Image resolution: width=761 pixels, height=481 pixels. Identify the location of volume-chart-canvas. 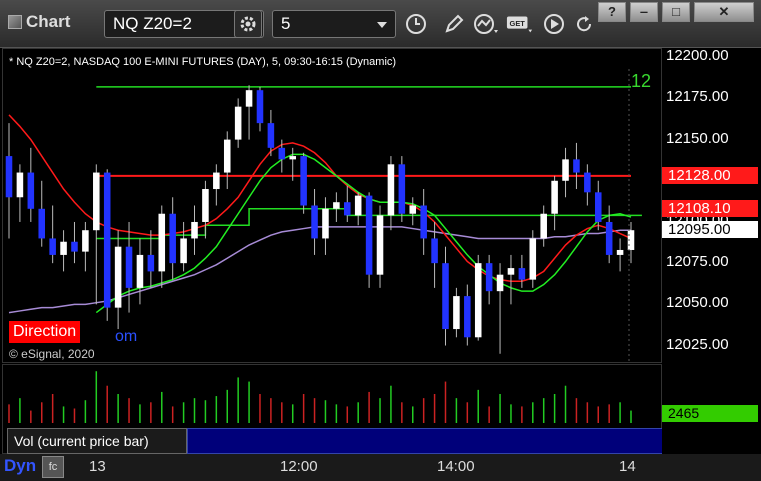
(320, 397).